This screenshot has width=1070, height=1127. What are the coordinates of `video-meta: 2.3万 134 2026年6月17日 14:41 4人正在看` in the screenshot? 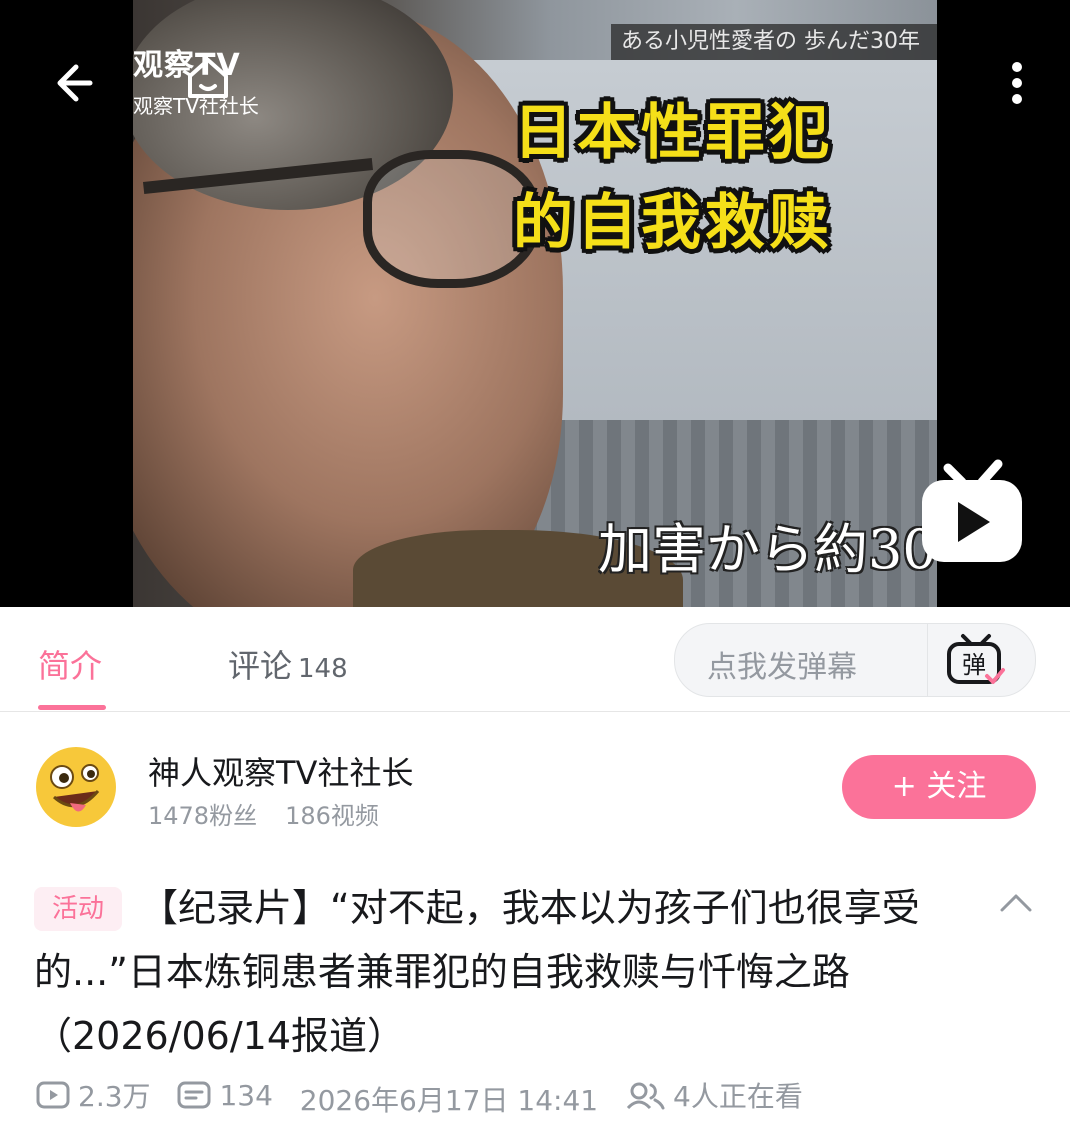 It's located at (536, 1097).